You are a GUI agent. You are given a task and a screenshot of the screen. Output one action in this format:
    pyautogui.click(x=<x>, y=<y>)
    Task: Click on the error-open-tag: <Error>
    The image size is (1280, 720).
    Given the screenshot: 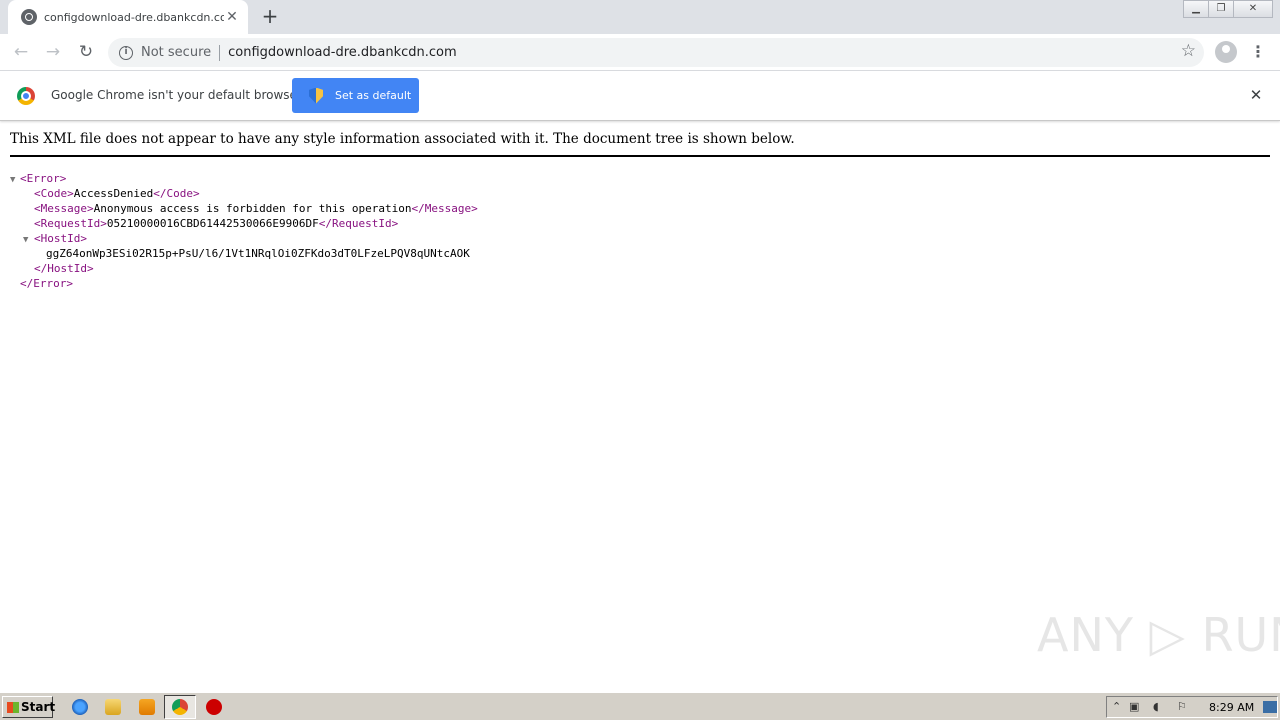 What is the action you would take?
    pyautogui.click(x=43, y=178)
    